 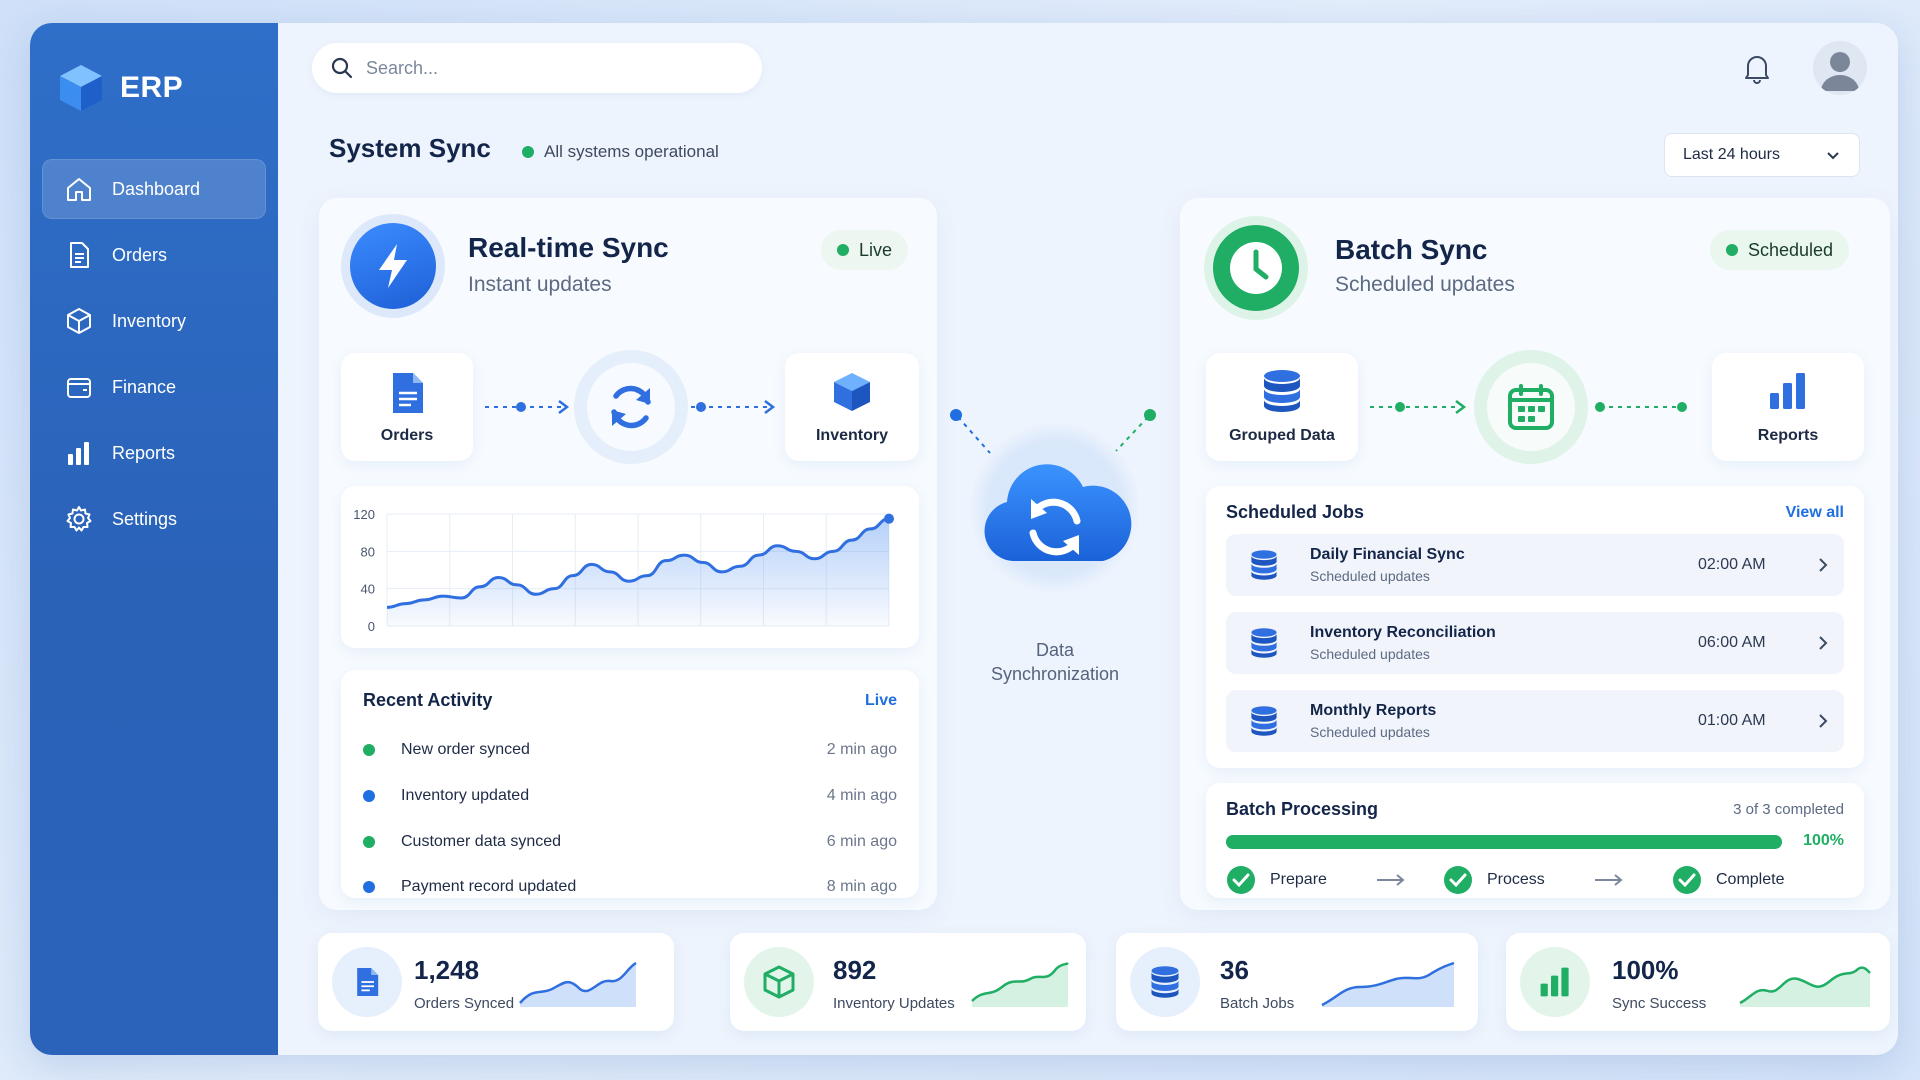 I want to click on time-range-select: Last 24 hours, so click(x=1762, y=155).